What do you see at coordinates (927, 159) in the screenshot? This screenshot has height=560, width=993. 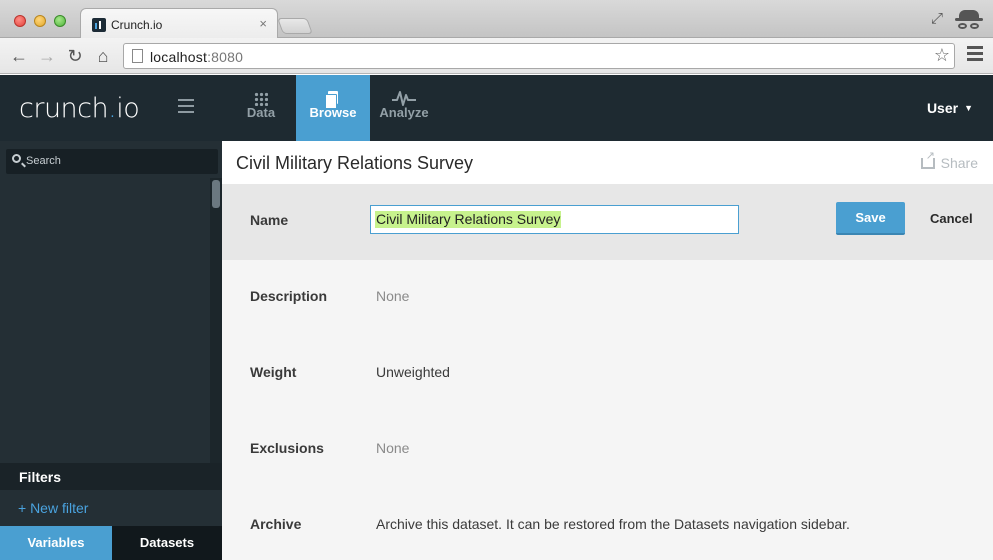 I see `share-icon` at bounding box center [927, 159].